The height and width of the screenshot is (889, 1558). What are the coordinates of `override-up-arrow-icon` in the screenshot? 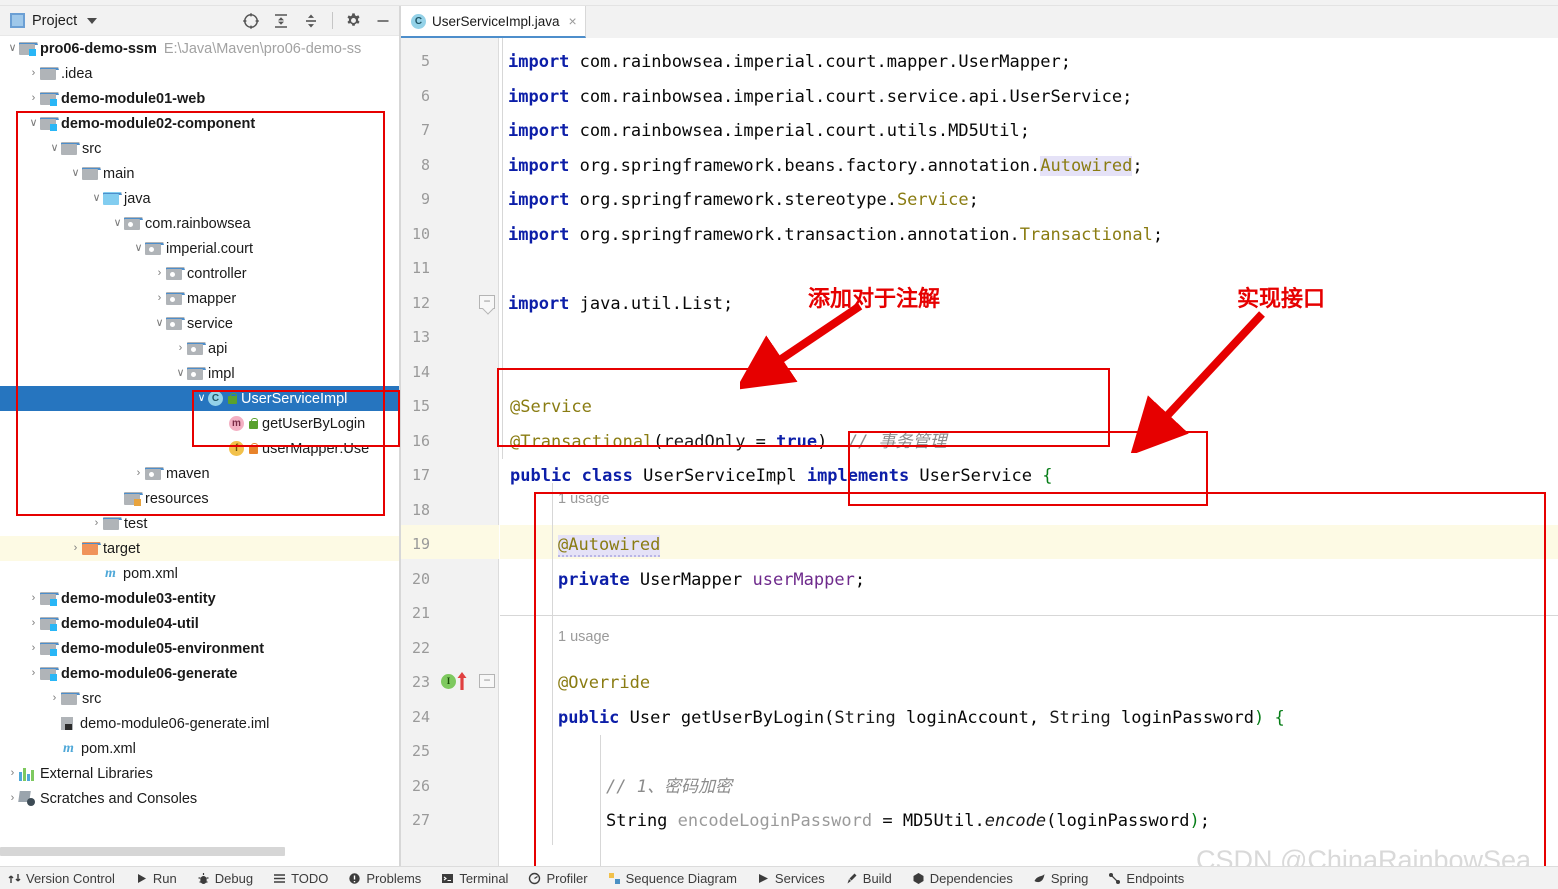 It's located at (461, 680).